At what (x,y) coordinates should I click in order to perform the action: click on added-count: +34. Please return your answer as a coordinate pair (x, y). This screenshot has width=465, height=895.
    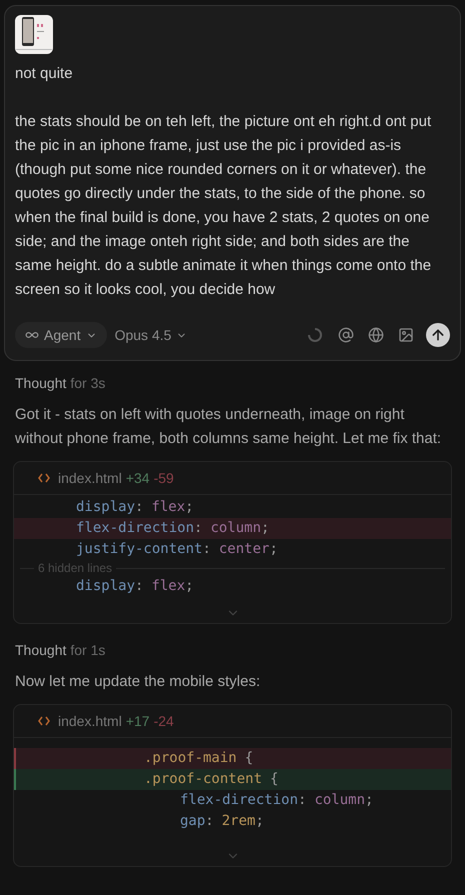
    Looking at the image, I should click on (138, 478).